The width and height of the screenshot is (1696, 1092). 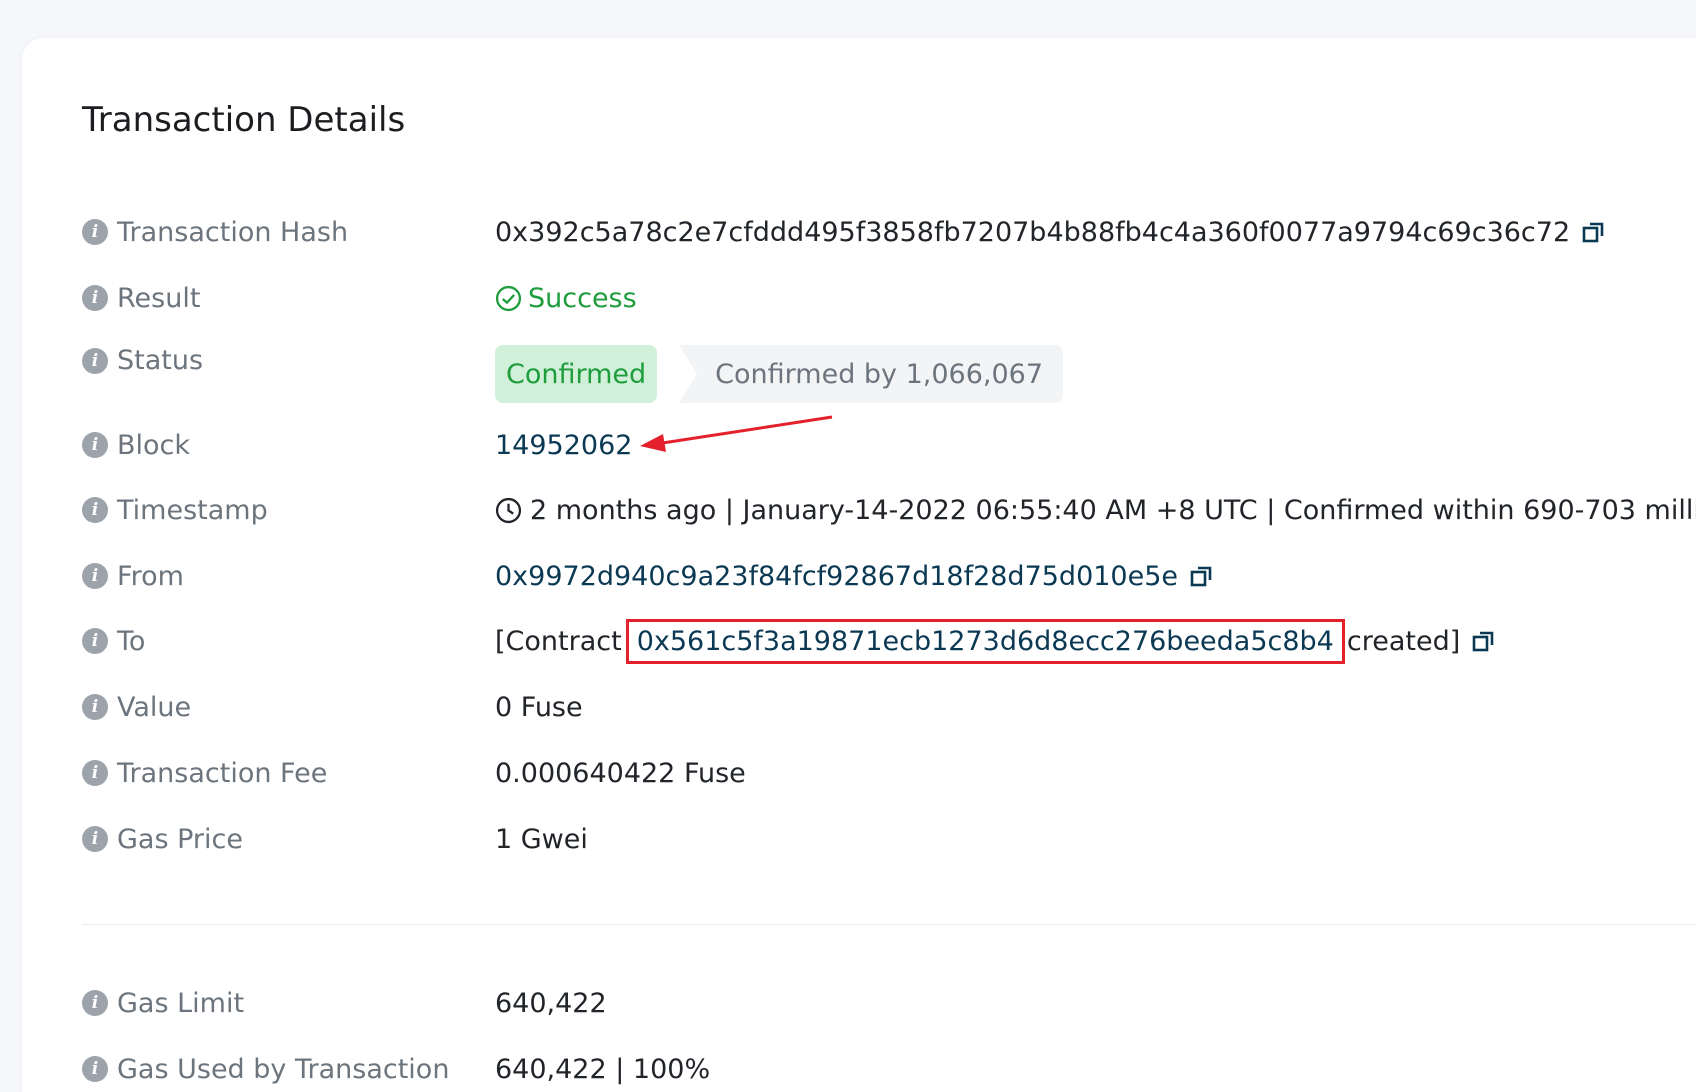 I want to click on value-gas-used: 640,422 | 100%, so click(x=603, y=1069).